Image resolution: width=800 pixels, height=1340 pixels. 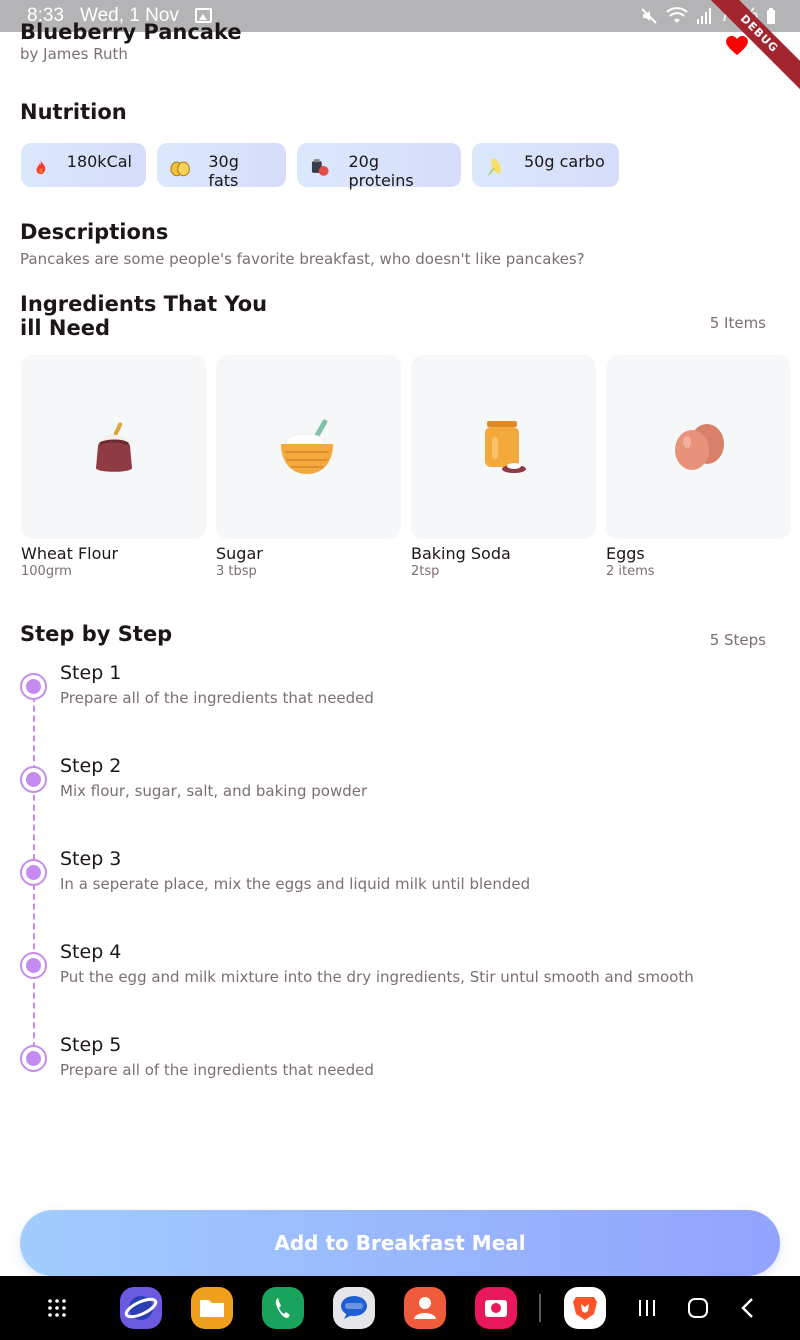 I want to click on recipe-title: Blueberry Pancake, so click(x=131, y=32).